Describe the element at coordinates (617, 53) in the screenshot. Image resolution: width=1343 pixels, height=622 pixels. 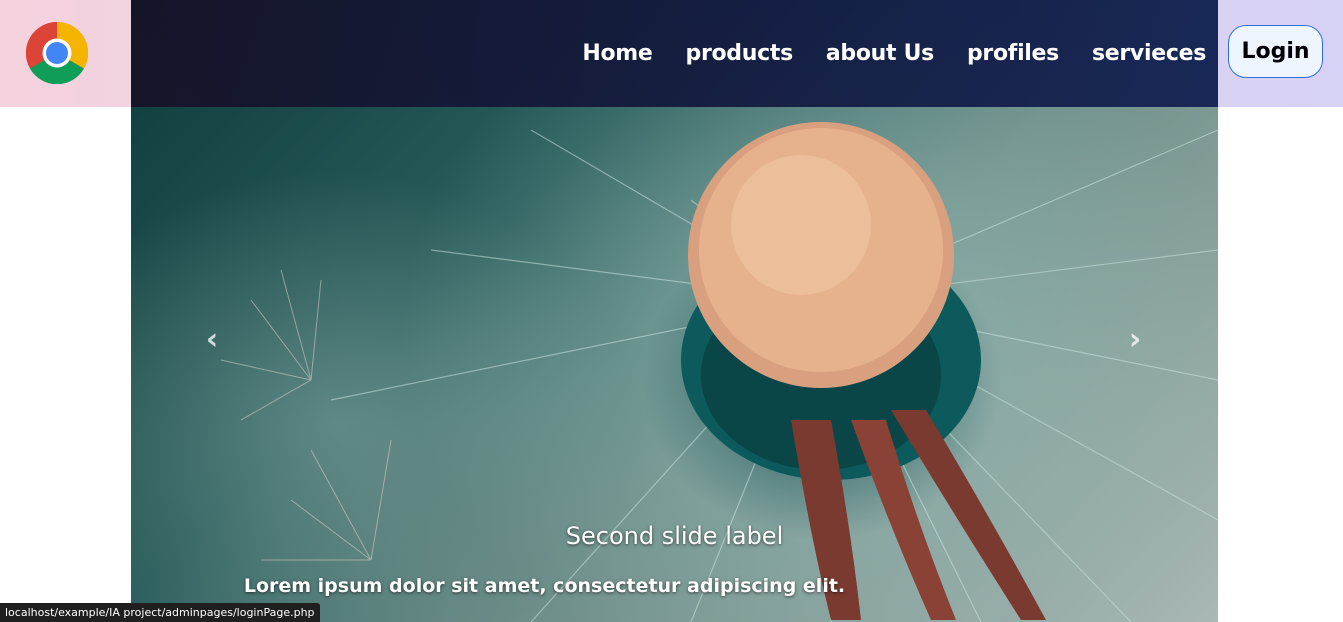
I see `nav-link-home: Home` at that location.